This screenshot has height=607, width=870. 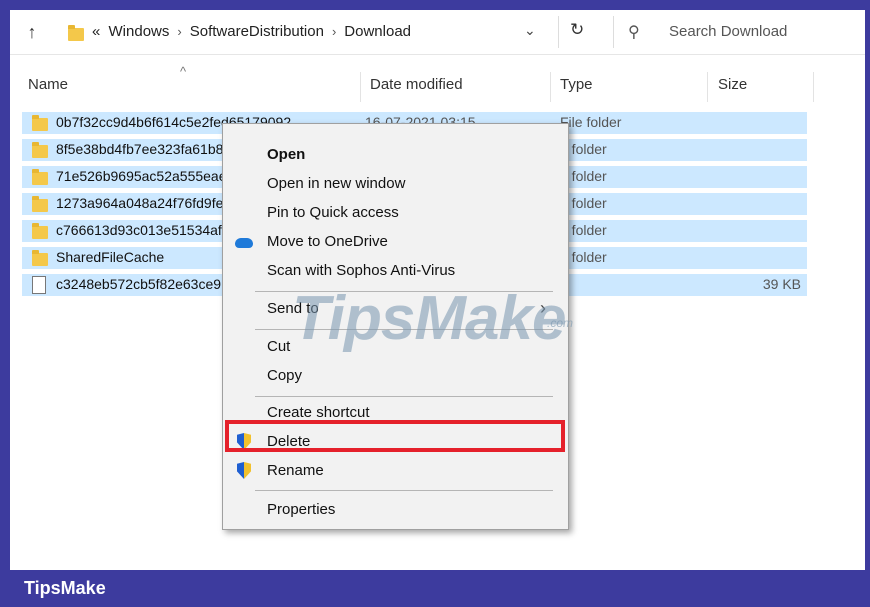 What do you see at coordinates (140, 149) in the screenshot?
I see `file-name: 8f5e38bd4fb7ee323fa61b8` at bounding box center [140, 149].